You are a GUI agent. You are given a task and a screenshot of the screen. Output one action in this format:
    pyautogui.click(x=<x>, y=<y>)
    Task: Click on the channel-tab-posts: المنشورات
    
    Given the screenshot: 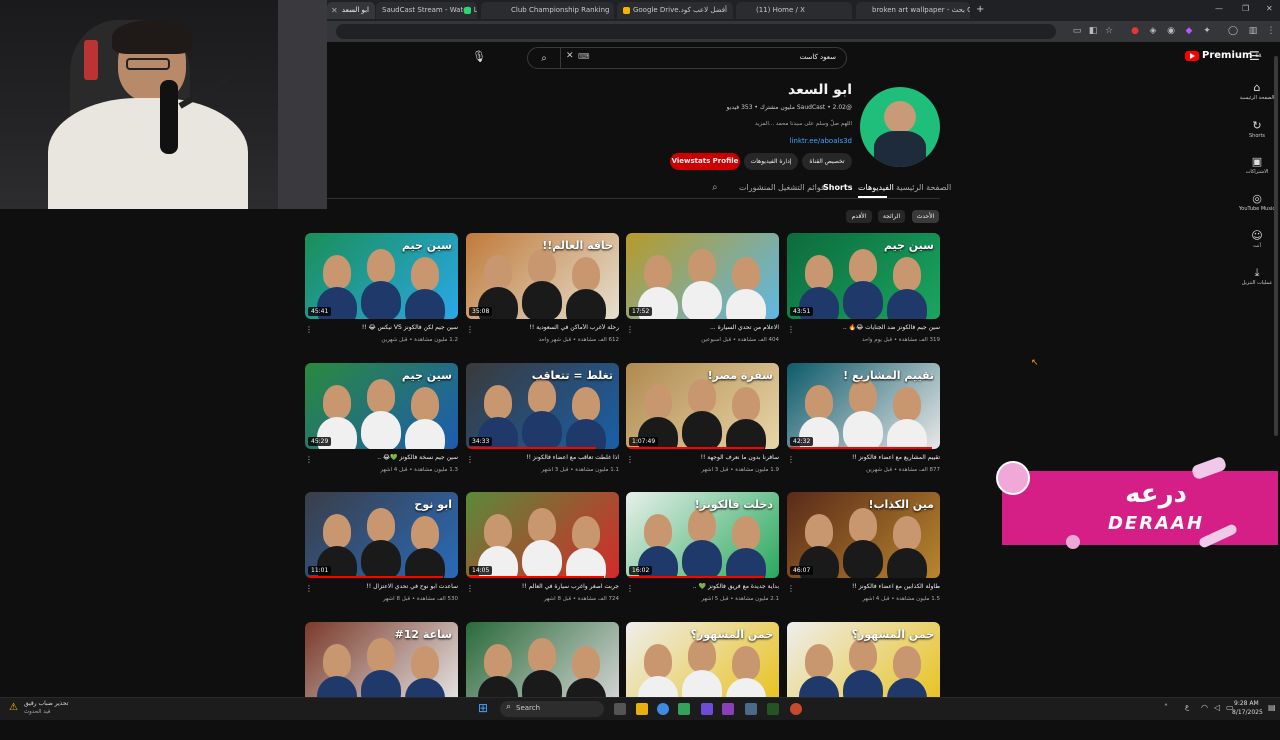 What is the action you would take?
    pyautogui.click(x=757, y=187)
    